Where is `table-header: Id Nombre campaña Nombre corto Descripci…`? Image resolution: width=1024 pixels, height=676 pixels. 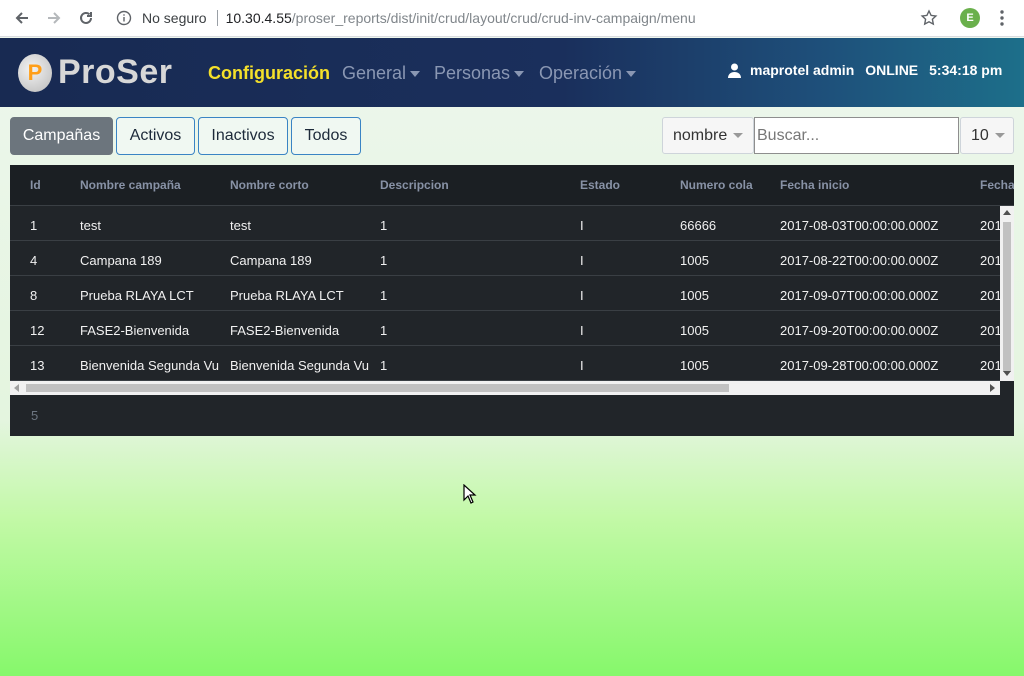 table-header: Id Nombre campaña Nombre corto Descripci… is located at coordinates (512, 185).